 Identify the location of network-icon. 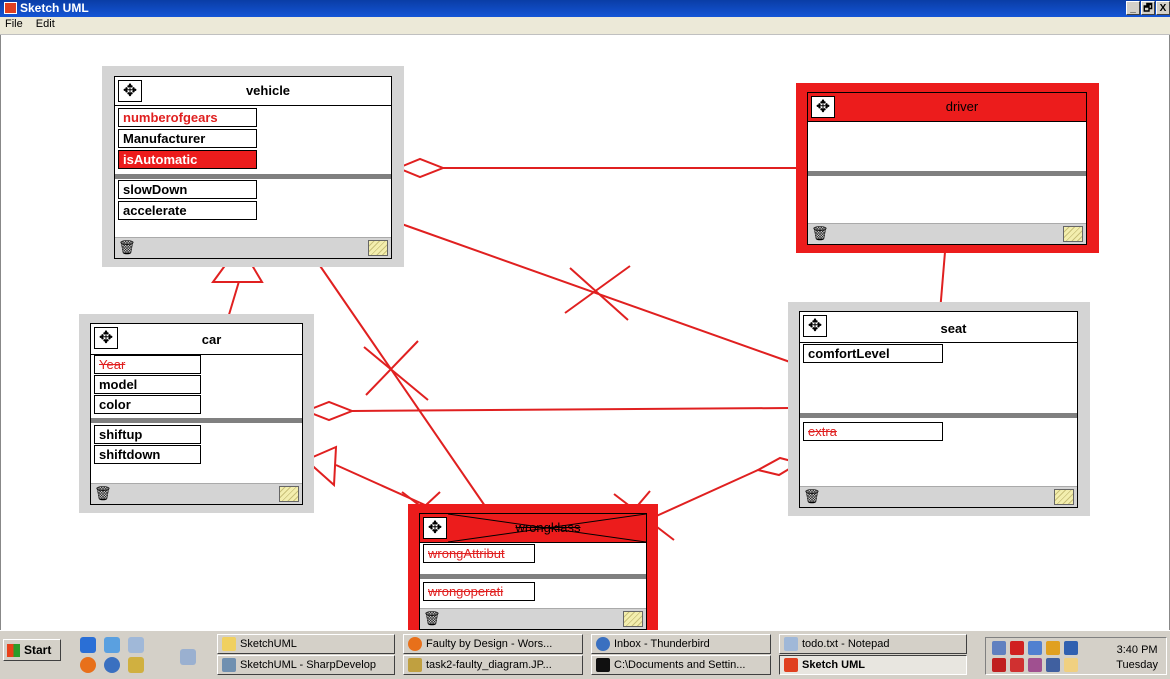
(1035, 648).